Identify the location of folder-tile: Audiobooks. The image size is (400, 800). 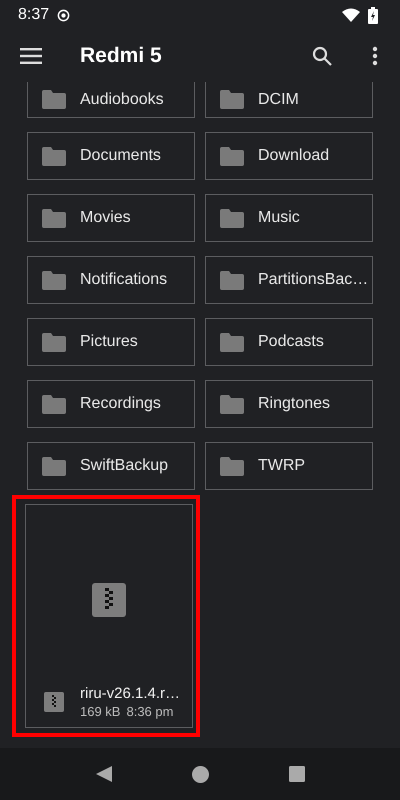
(111, 100).